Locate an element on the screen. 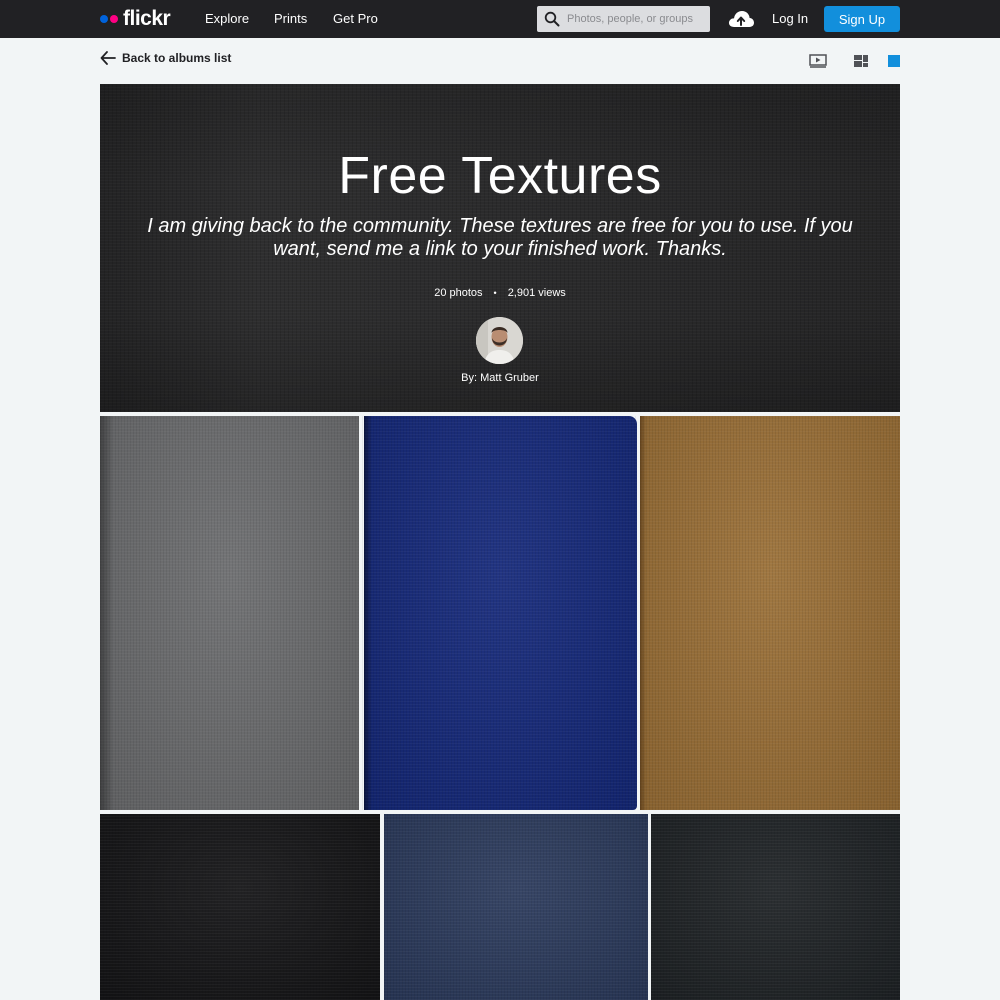 The height and width of the screenshot is (1000, 1000). login-link: Log In is located at coordinates (790, 18).